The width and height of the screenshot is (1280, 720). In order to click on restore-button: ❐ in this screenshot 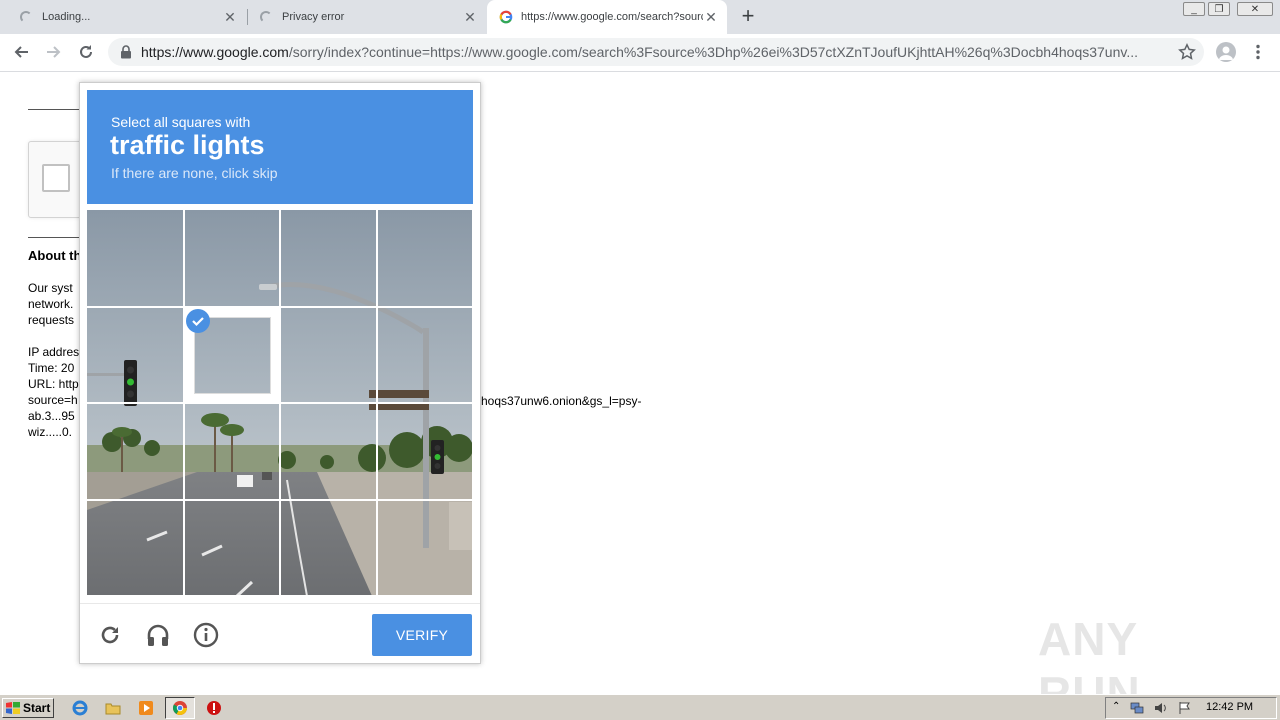, I will do `click(1219, 9)`.